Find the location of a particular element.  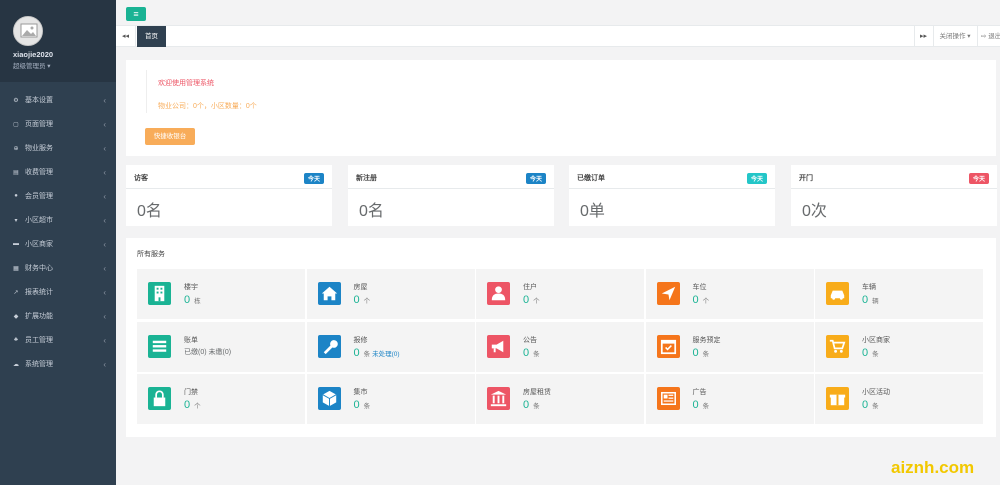

tab-scroll-right-button: ▸▸ is located at coordinates (923, 36).